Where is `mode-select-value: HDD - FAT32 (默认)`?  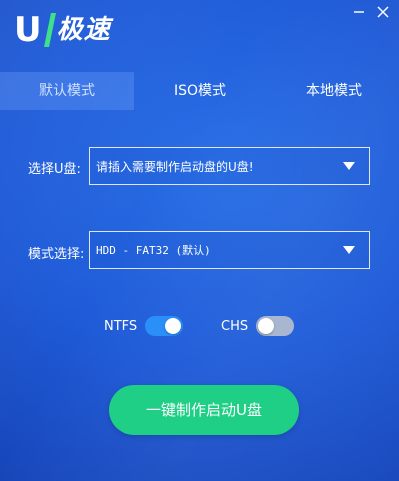 mode-select-value: HDD - FAT32 (默认) is located at coordinates (153, 250).